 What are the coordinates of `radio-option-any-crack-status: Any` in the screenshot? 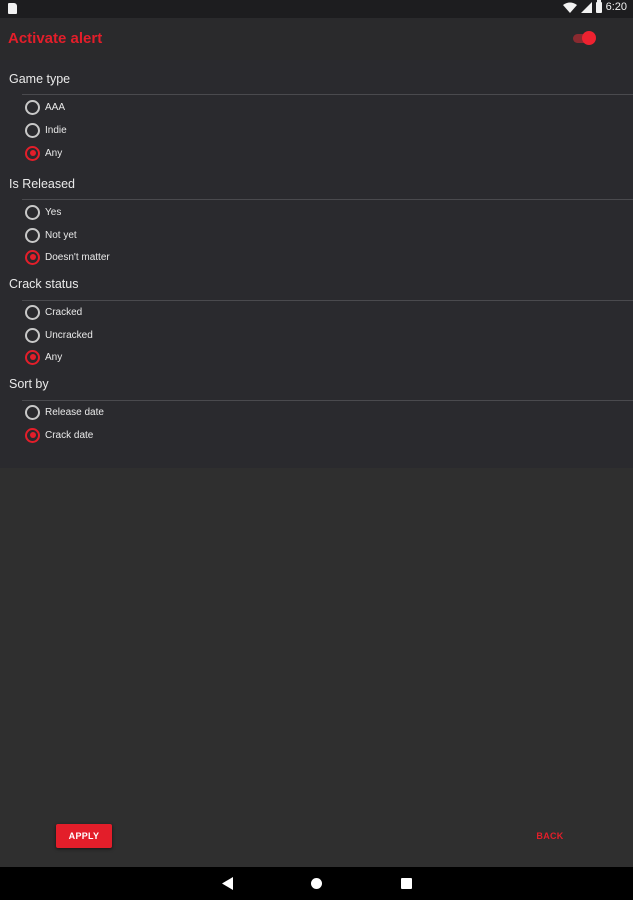 It's located at (43, 357).